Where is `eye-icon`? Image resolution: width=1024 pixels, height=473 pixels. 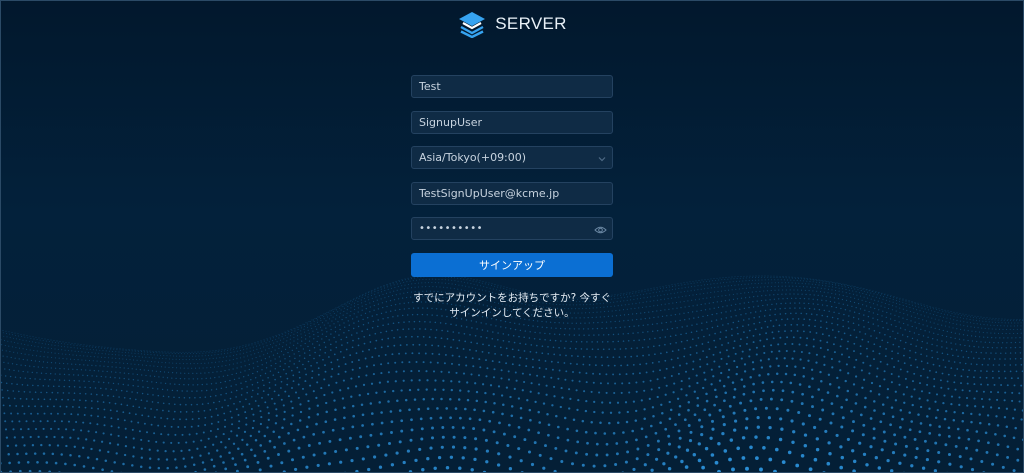 eye-icon is located at coordinates (600, 229).